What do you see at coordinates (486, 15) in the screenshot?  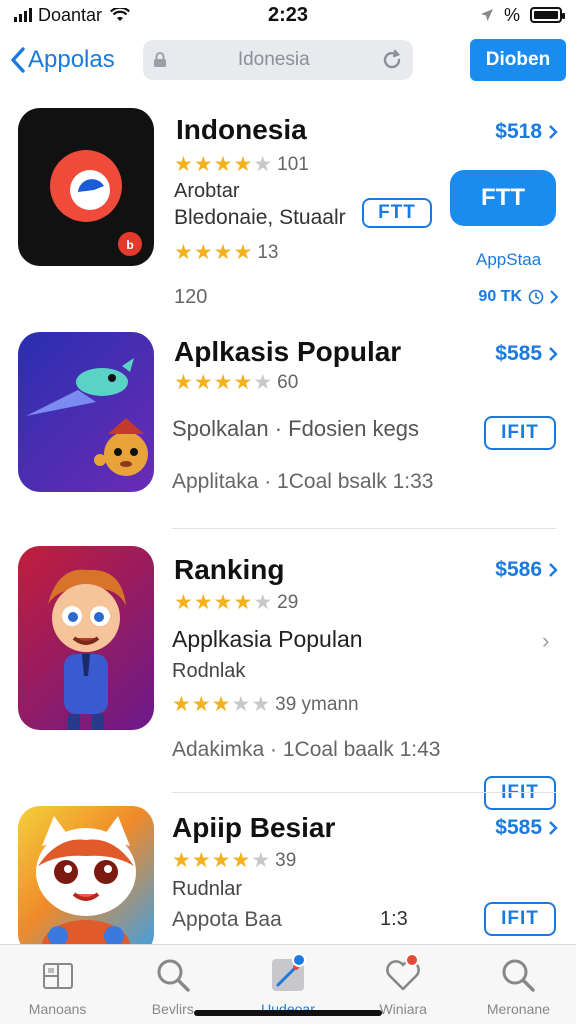 I see `location-icon` at bounding box center [486, 15].